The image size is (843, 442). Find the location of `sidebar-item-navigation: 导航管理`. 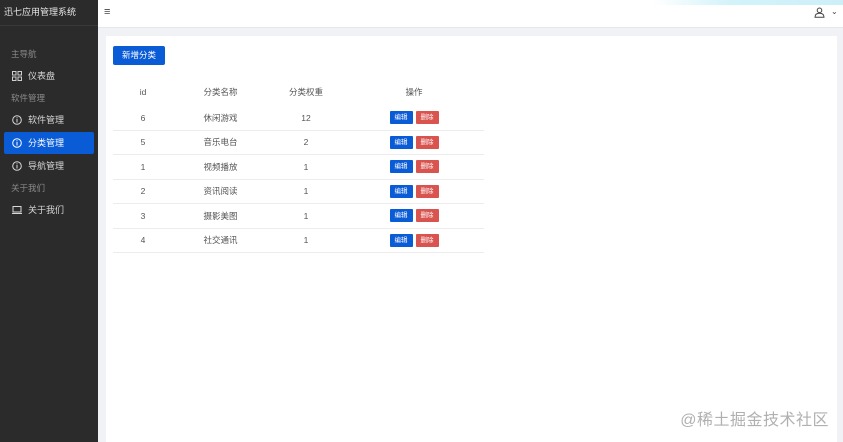

sidebar-item-navigation: 导航管理 is located at coordinates (49, 166).